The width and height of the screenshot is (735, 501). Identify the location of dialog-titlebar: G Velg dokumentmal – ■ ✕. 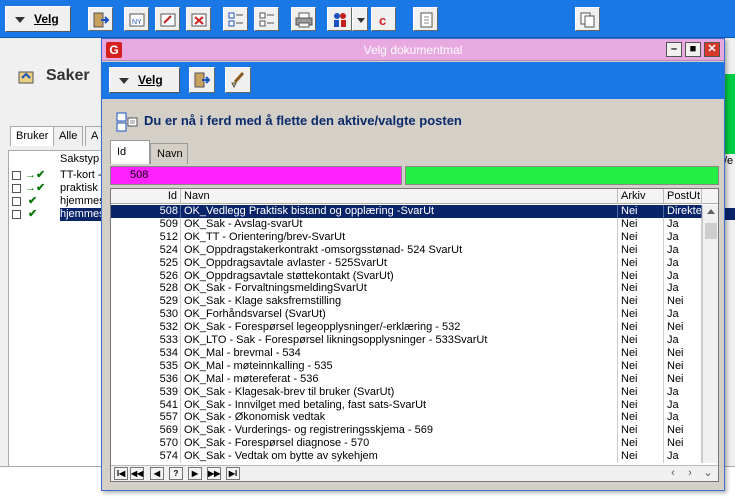
(413, 50).